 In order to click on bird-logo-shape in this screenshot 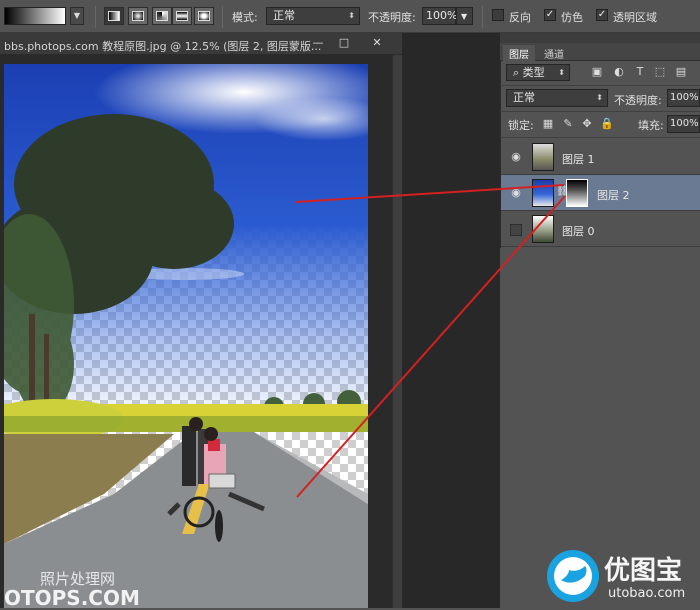, I will do `click(573, 576)`.